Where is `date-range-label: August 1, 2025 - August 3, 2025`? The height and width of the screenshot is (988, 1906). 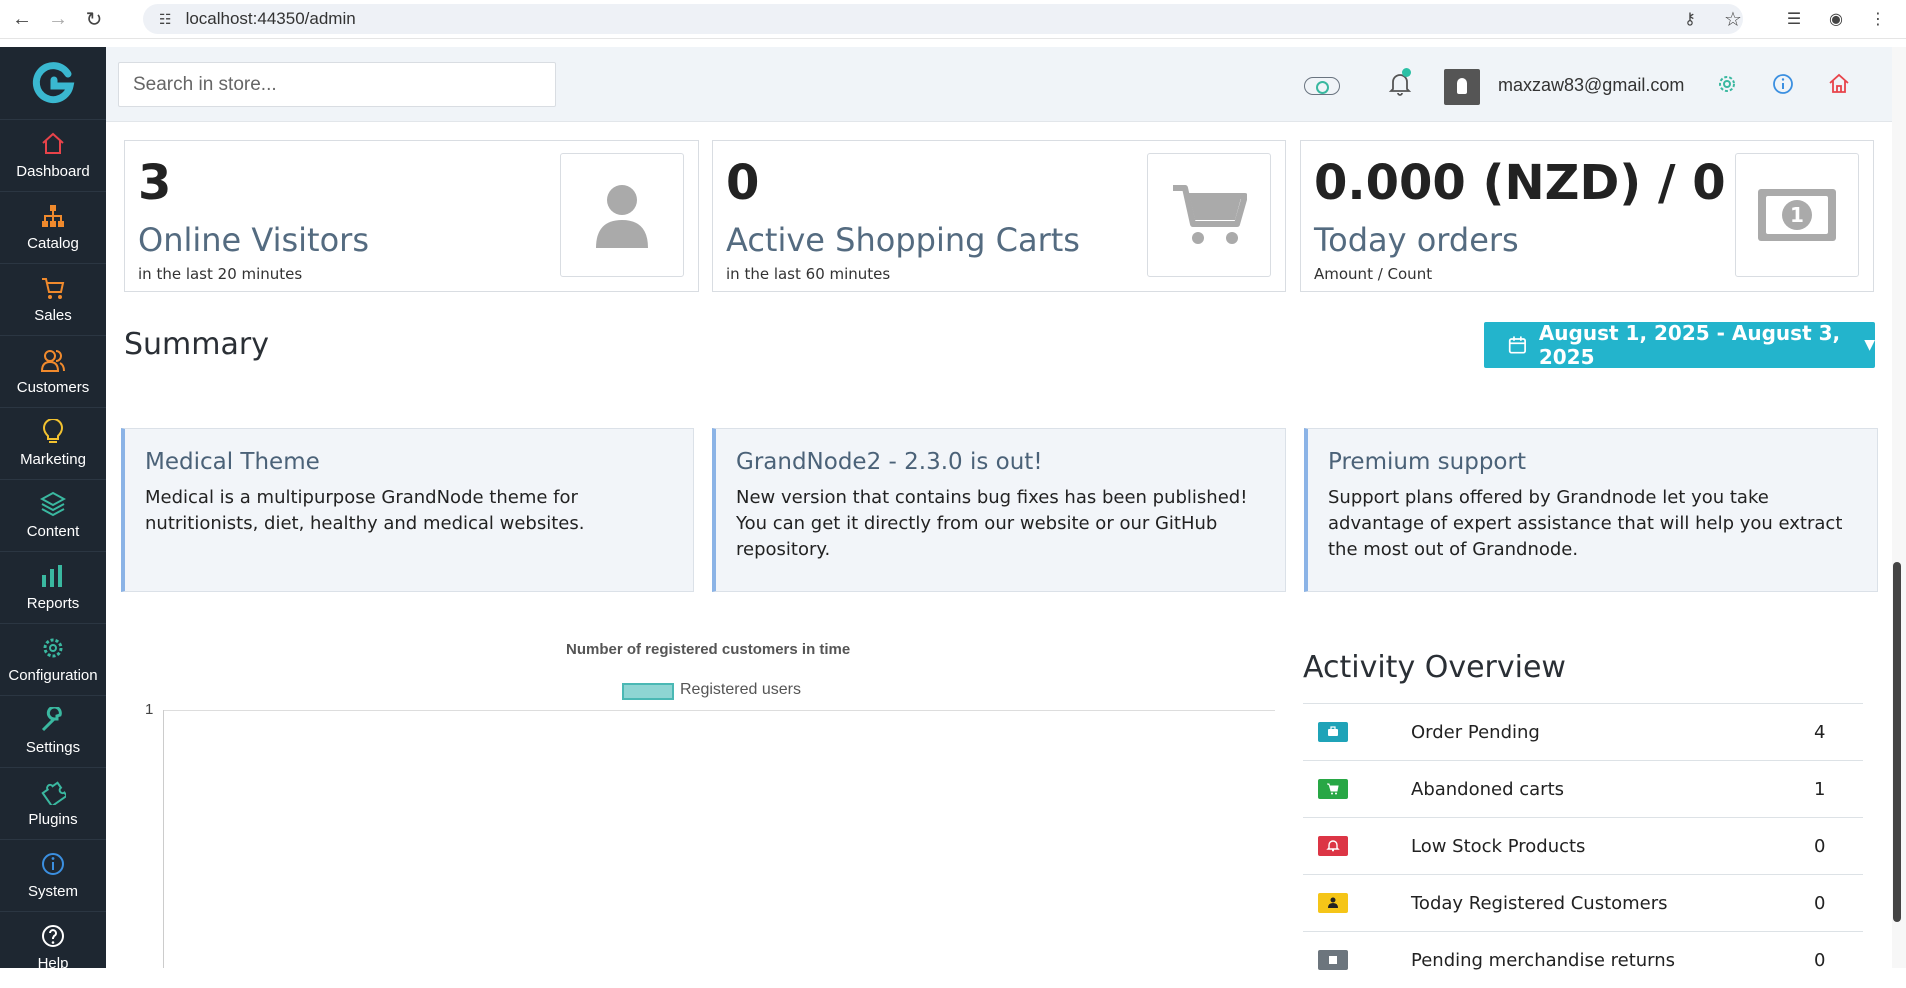
date-range-label: August 1, 2025 - August 3, 2025 is located at coordinates (1689, 345).